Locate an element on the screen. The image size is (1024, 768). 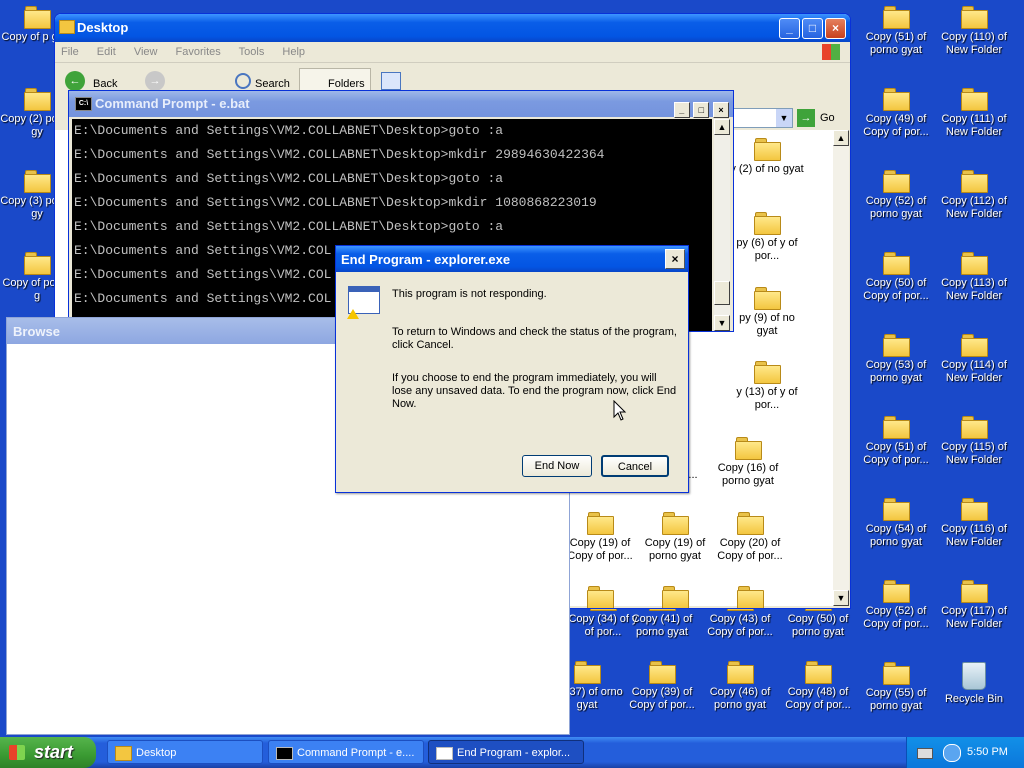
address-dropdown: ▼ is located at coordinates (762, 118).